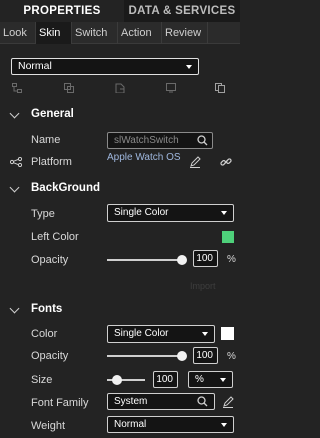 This screenshot has height=438, width=320. Describe the element at coordinates (205, 355) in the screenshot. I see `font-opacity-input: 100` at that location.